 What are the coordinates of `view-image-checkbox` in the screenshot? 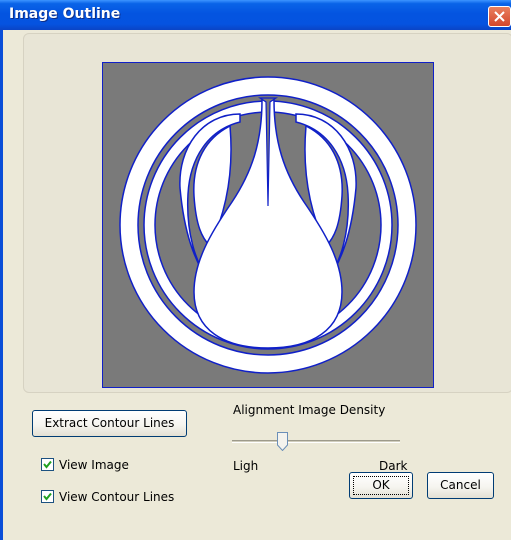 It's located at (47, 464).